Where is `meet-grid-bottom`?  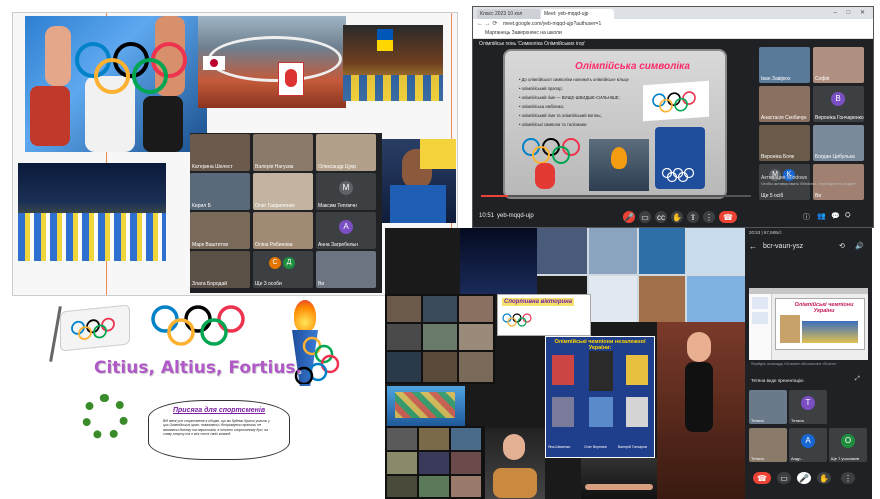
meet-grid-bottom is located at coordinates (440, 339).